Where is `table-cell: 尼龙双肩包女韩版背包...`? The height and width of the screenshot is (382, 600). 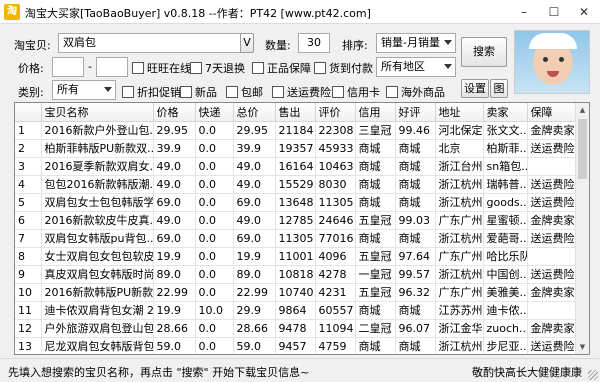
table-cell: 尼龙双肩包女韩版背包... is located at coordinates (97, 345).